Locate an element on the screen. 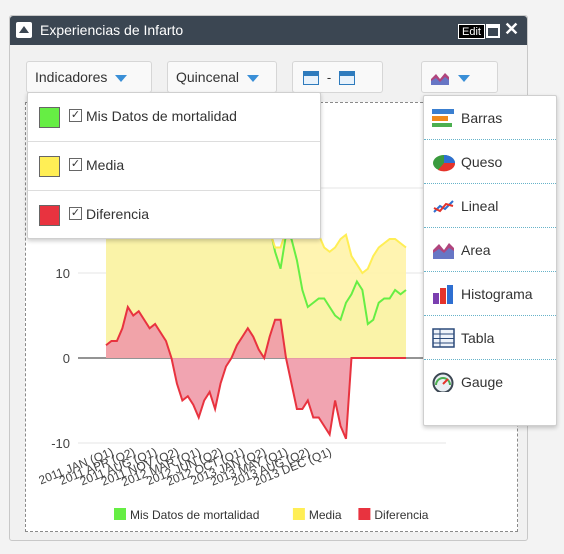  legend-label: Diferencia is located at coordinates (401, 515).